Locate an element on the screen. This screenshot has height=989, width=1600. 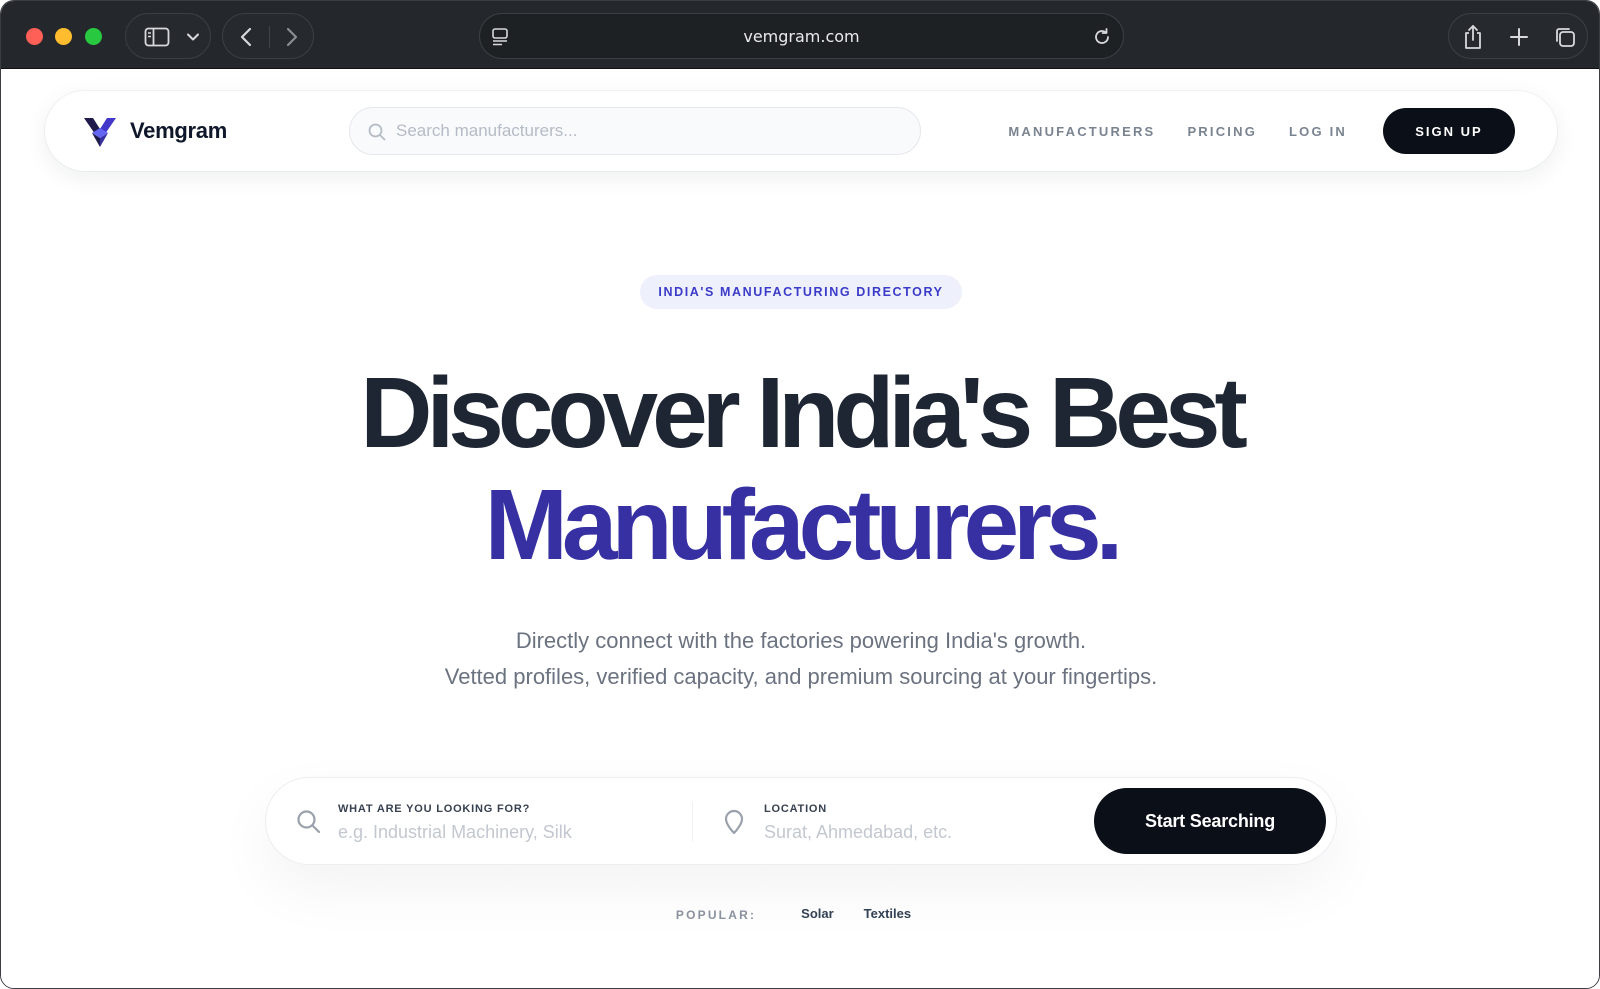
sidebar-icon is located at coordinates (157, 37).